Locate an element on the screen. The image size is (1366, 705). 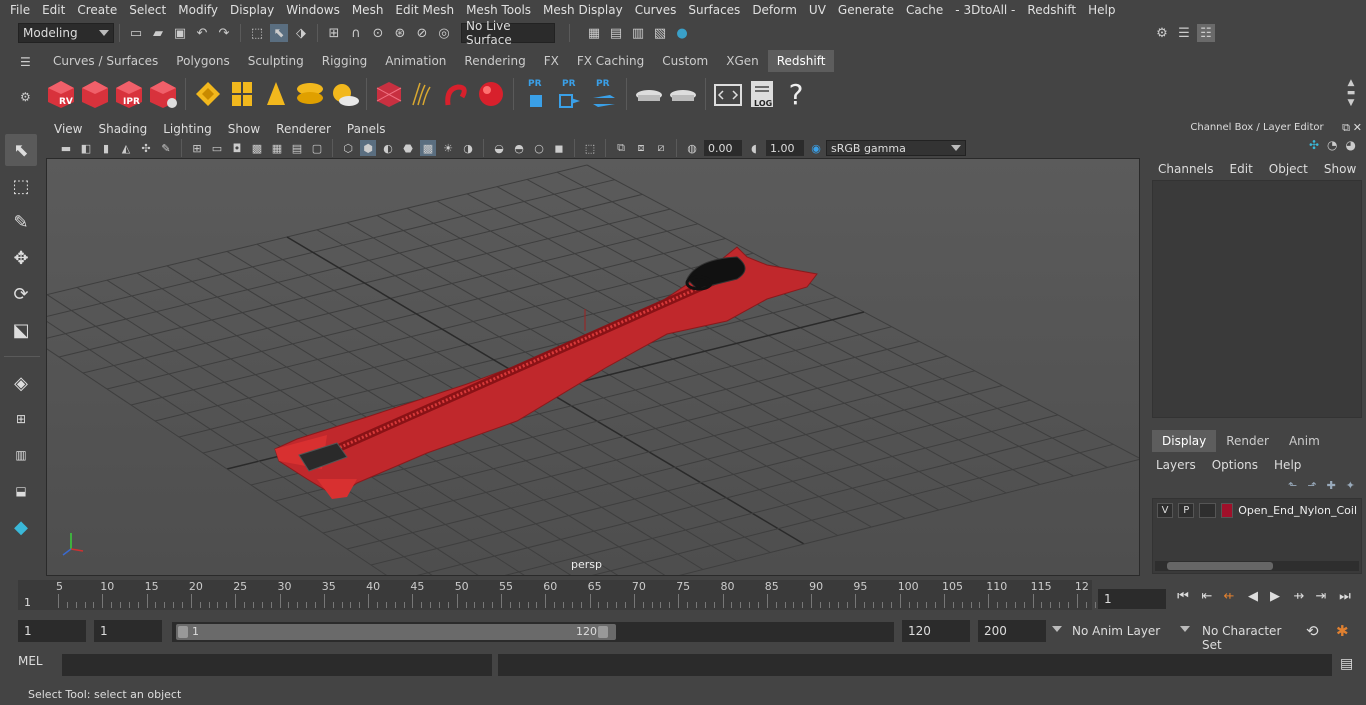
tab-animation: Animation is located at coordinates (416, 61).